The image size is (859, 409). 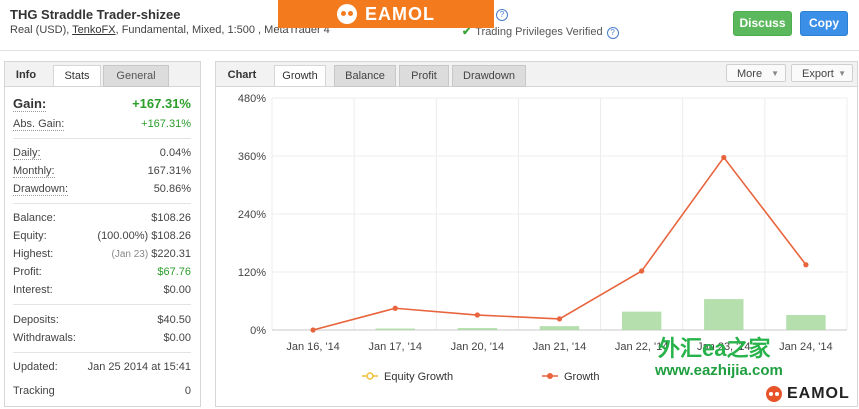 I want to click on broker-link: TenkoFX, so click(x=93, y=30).